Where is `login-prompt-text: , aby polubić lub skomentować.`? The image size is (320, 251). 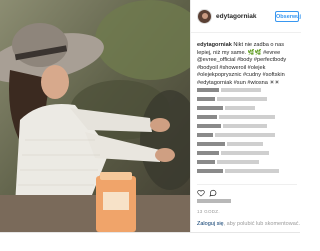 login-prompt-text: , aby polubić lub skomentować. is located at coordinates (262, 224).